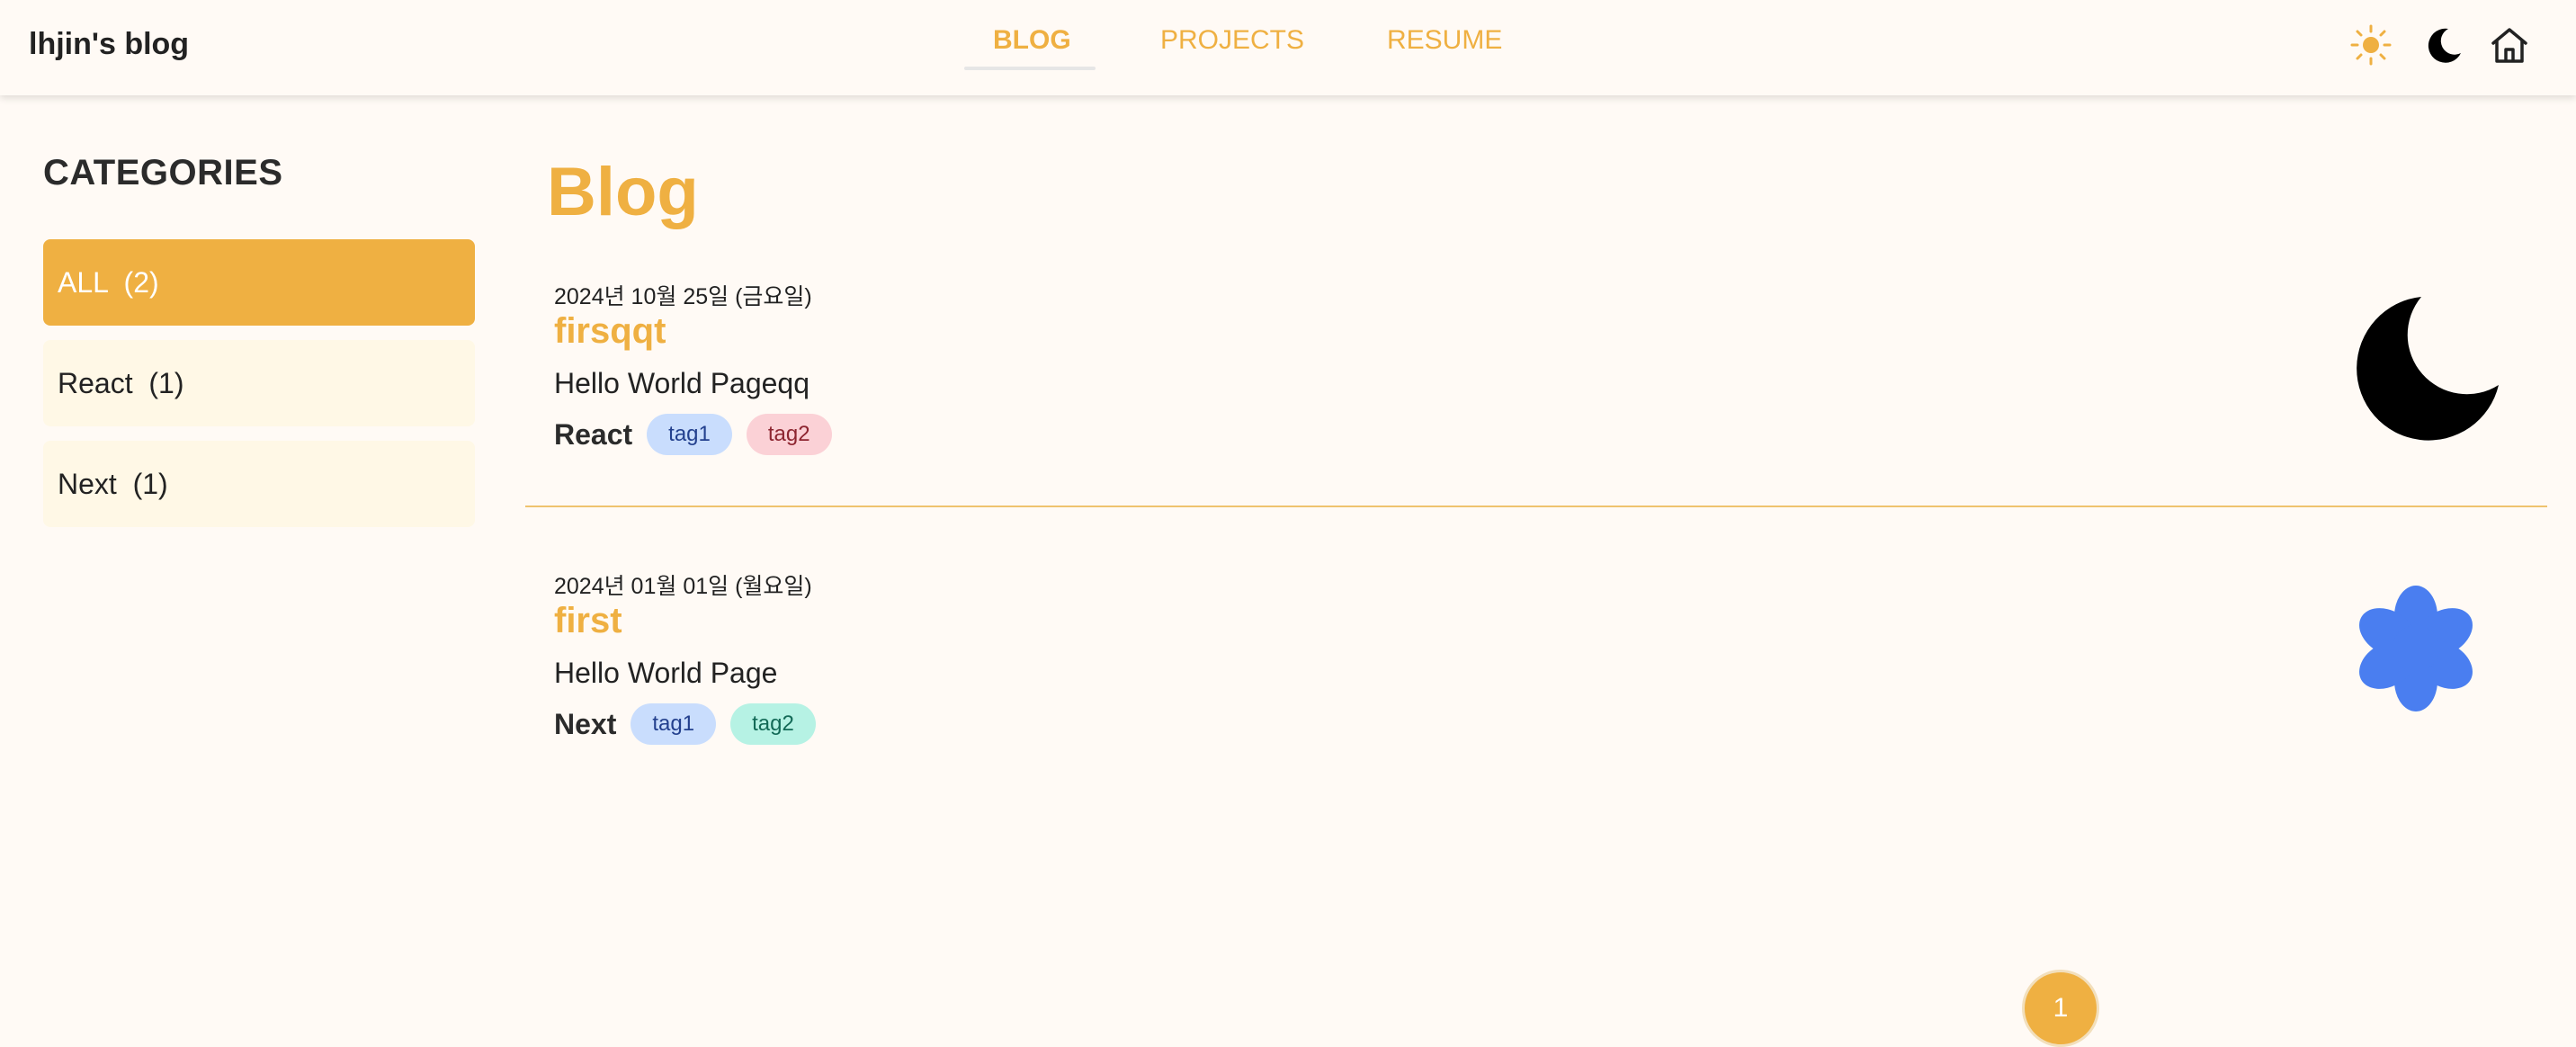 This screenshot has height=1047, width=2576. Describe the element at coordinates (683, 586) in the screenshot. I see `post-date: 2024년 01월 01일 (월요일)` at that location.